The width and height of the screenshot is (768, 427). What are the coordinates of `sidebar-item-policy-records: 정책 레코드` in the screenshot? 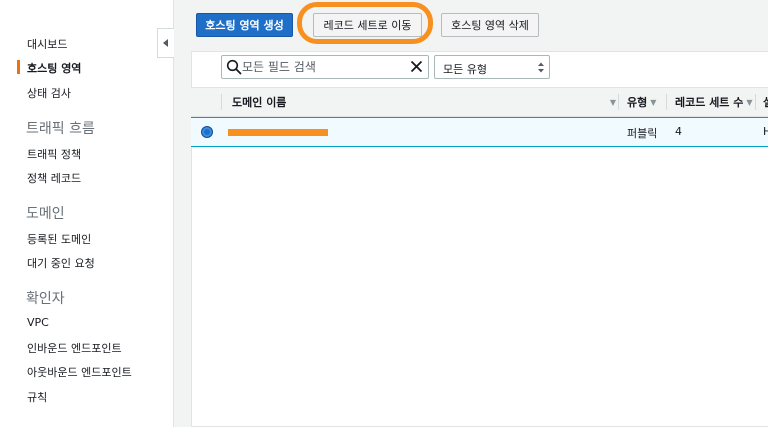 It's located at (54, 178).